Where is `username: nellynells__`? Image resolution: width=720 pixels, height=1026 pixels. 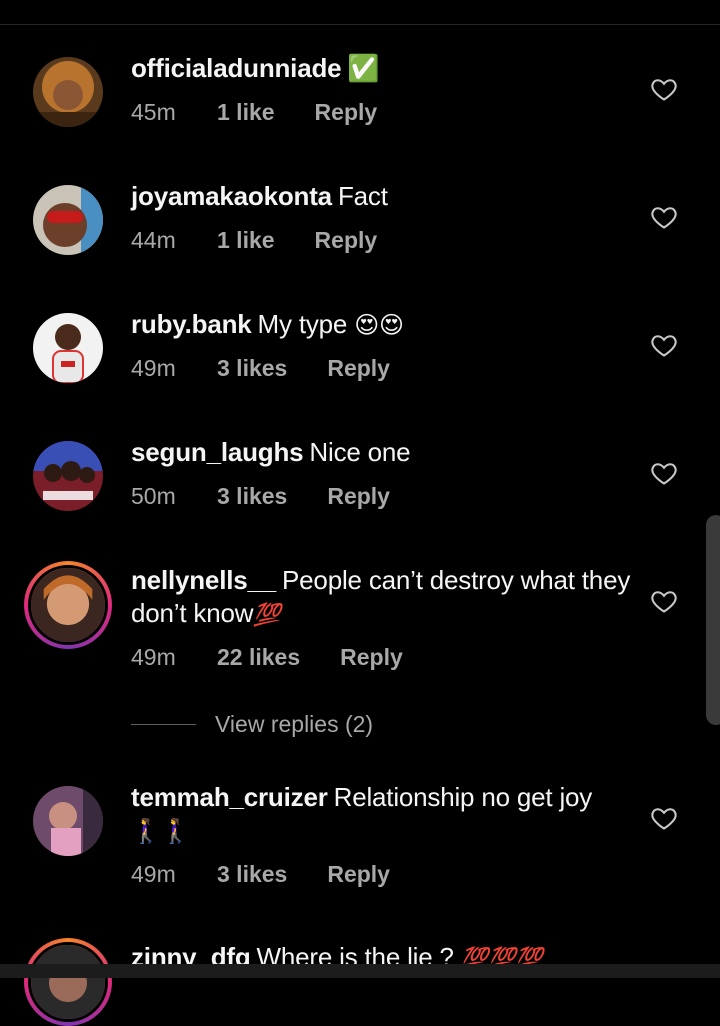
username: nellynells__ is located at coordinates (203, 580).